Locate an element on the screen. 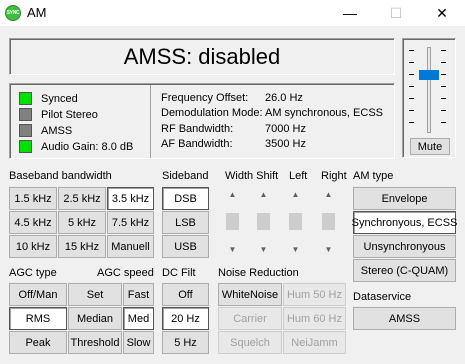 Image resolution: width=465 pixels, height=364 pixels. bandwidth-15khz-button: 15 kHz is located at coordinates (82, 246).